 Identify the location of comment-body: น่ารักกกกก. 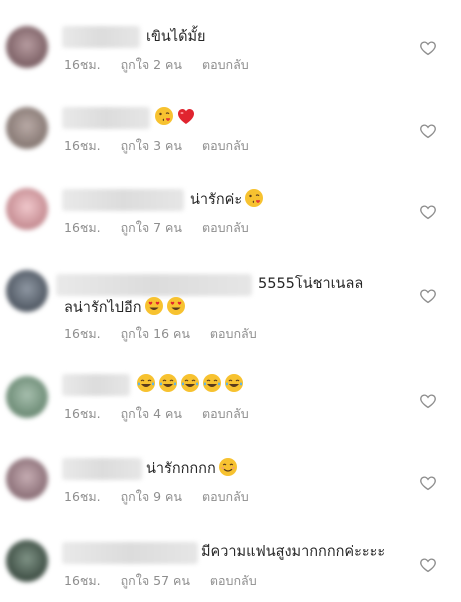
(181, 469).